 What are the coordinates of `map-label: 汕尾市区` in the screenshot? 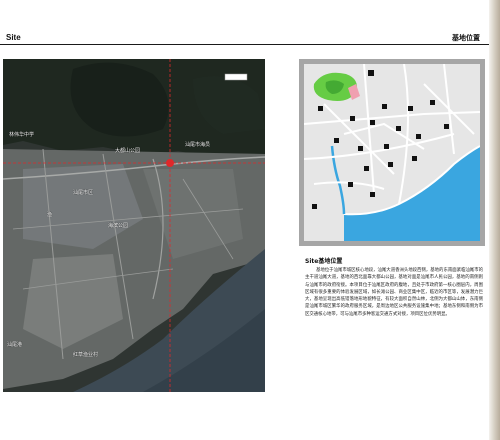 It's located at (83, 193).